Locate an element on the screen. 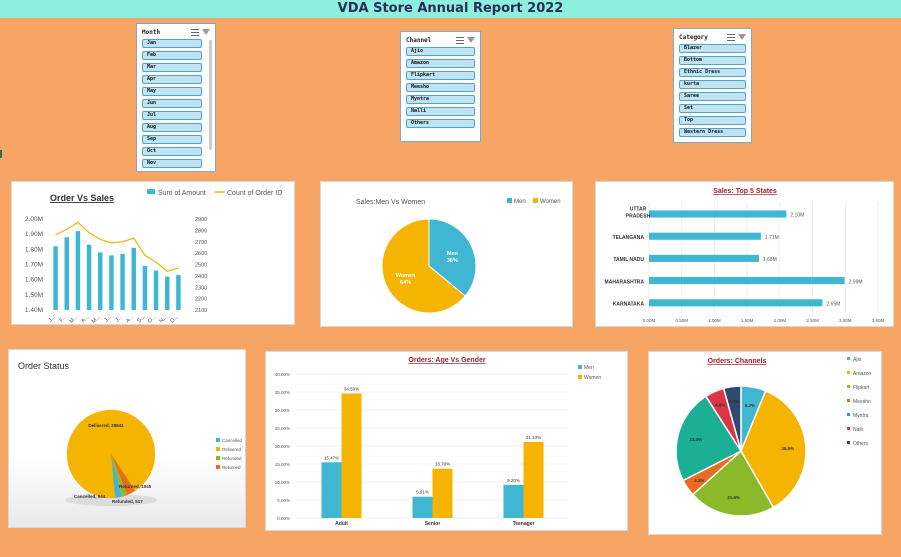 This screenshot has height=557, width=901. channel-slicer-item: Nalli is located at coordinates (440, 111).